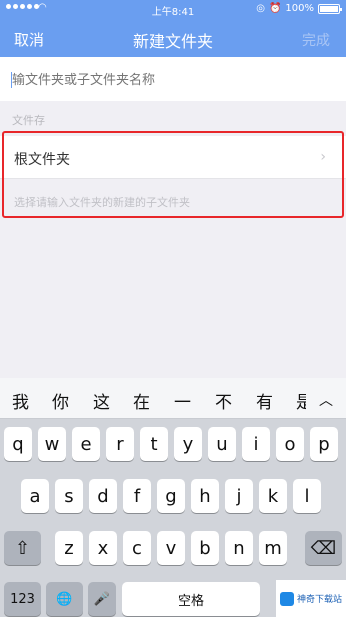  What do you see at coordinates (323, 548) in the screenshot?
I see `delete-key: ⌫` at bounding box center [323, 548].